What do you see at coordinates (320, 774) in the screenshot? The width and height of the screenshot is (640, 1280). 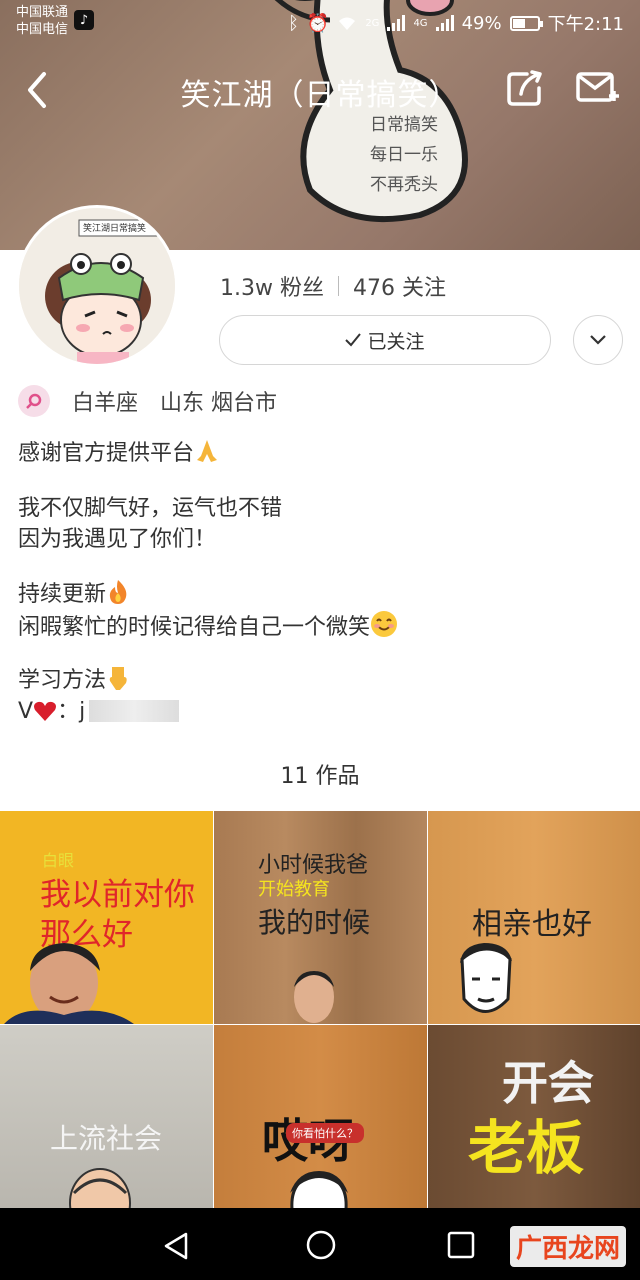 I see `works-count: 11 作品` at bounding box center [320, 774].